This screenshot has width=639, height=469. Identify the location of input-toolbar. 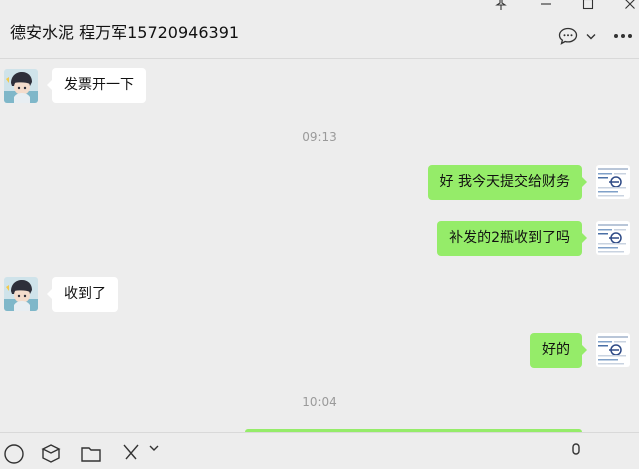
(319, 448).